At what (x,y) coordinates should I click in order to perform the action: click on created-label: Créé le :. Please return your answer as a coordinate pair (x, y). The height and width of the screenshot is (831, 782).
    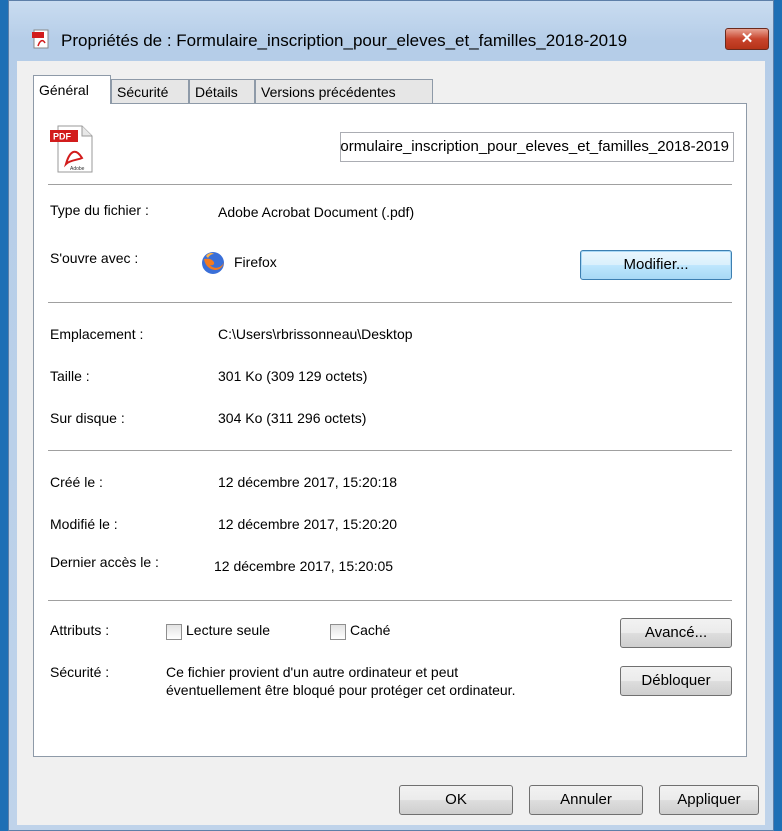
    Looking at the image, I should click on (76, 482).